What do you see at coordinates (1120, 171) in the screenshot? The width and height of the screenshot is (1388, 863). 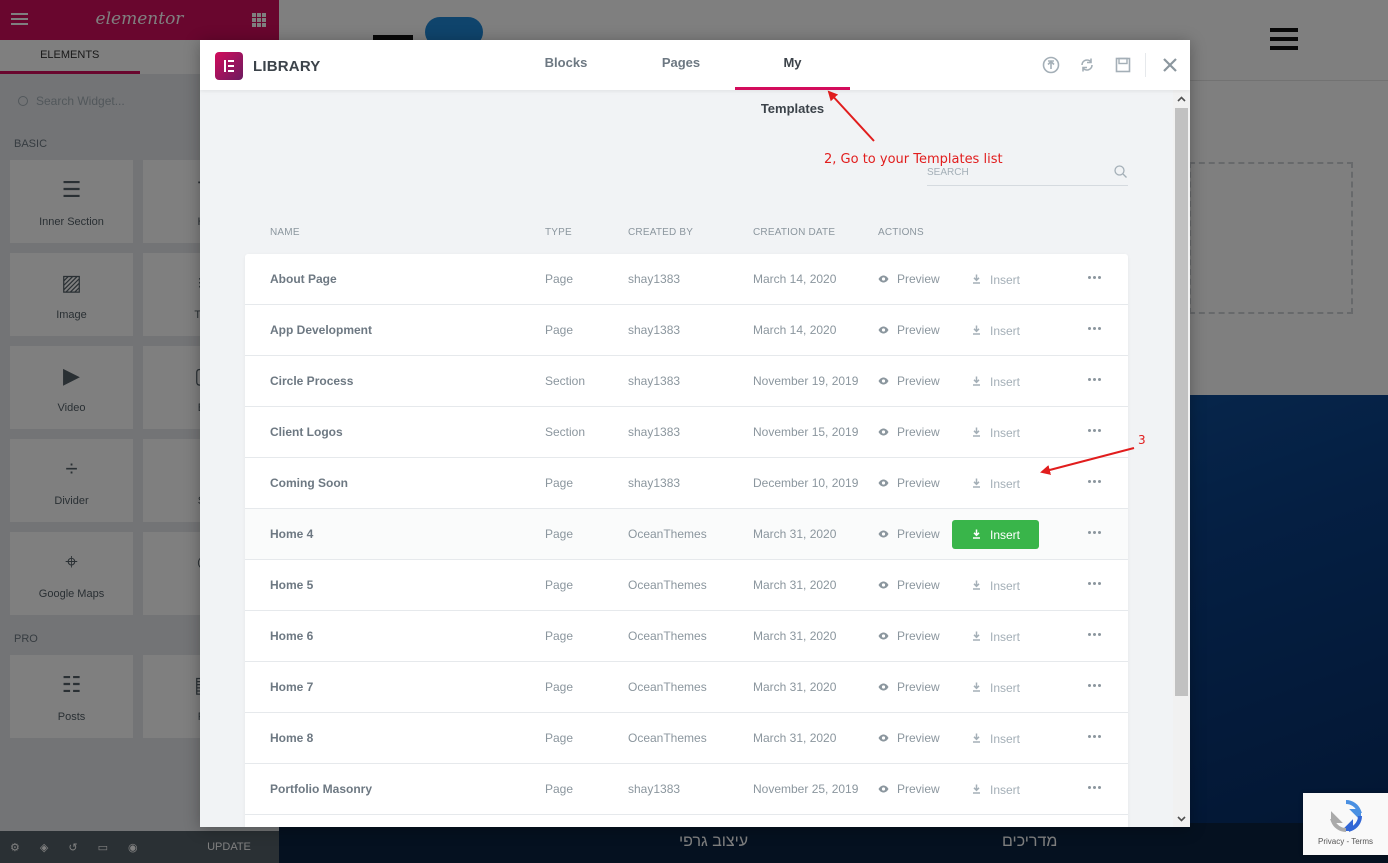 I see `search-icon` at bounding box center [1120, 171].